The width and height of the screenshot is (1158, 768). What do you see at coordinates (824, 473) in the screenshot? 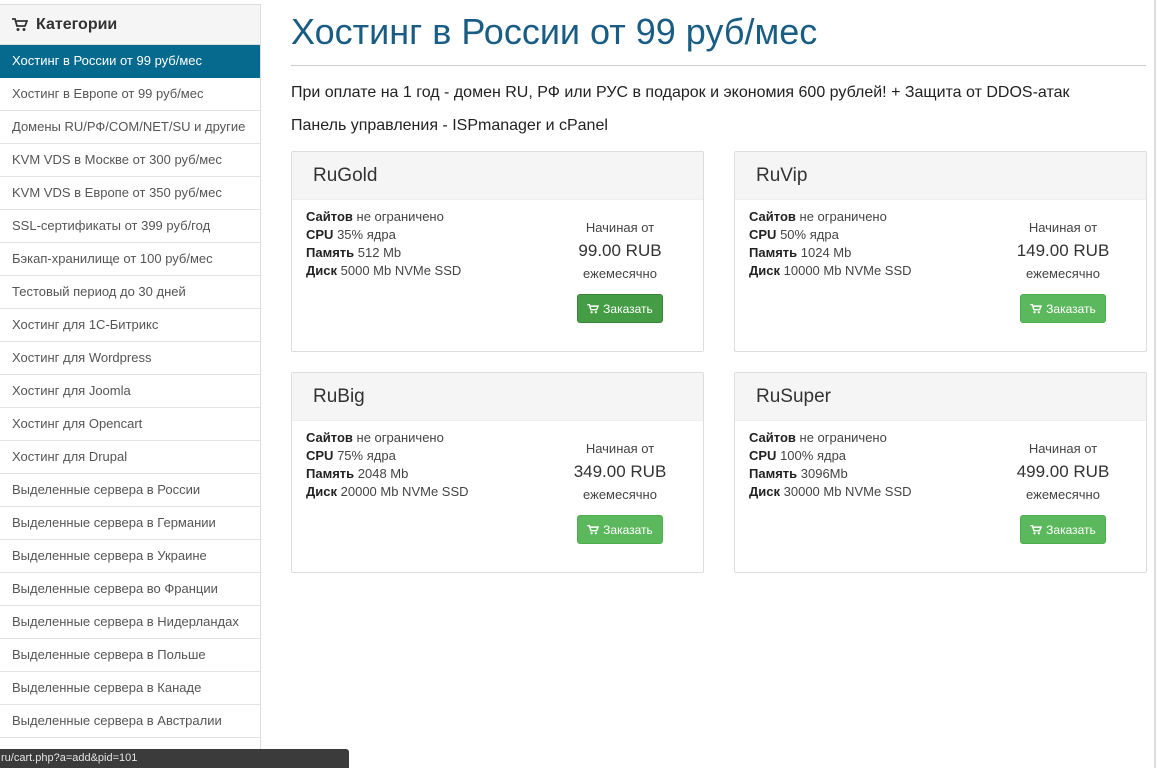
I see `spec-value-memory: 3096Mb` at bounding box center [824, 473].